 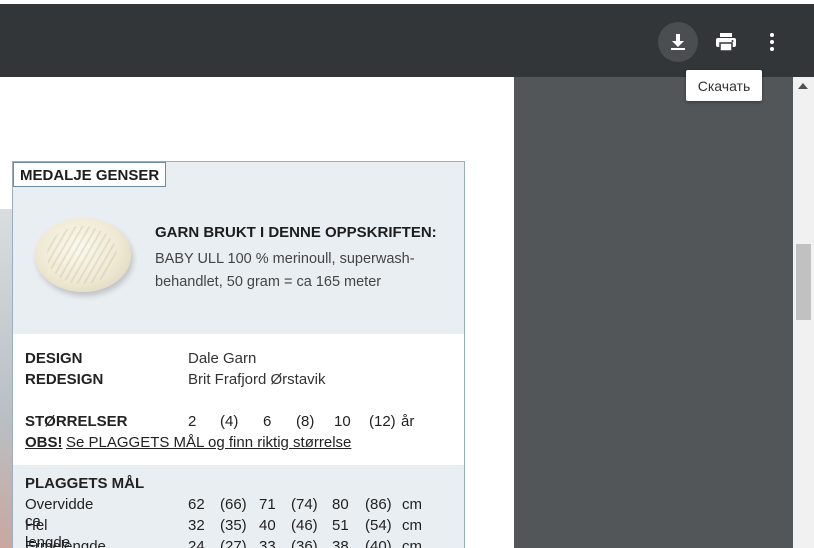 I want to click on more-vert-icon, so click(x=772, y=42).